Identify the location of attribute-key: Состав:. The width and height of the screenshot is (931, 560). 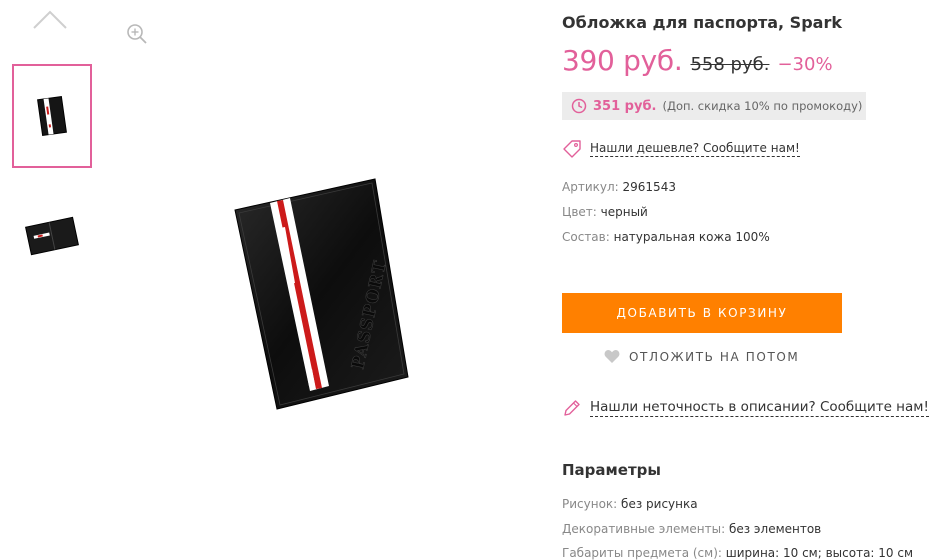
(586, 237).